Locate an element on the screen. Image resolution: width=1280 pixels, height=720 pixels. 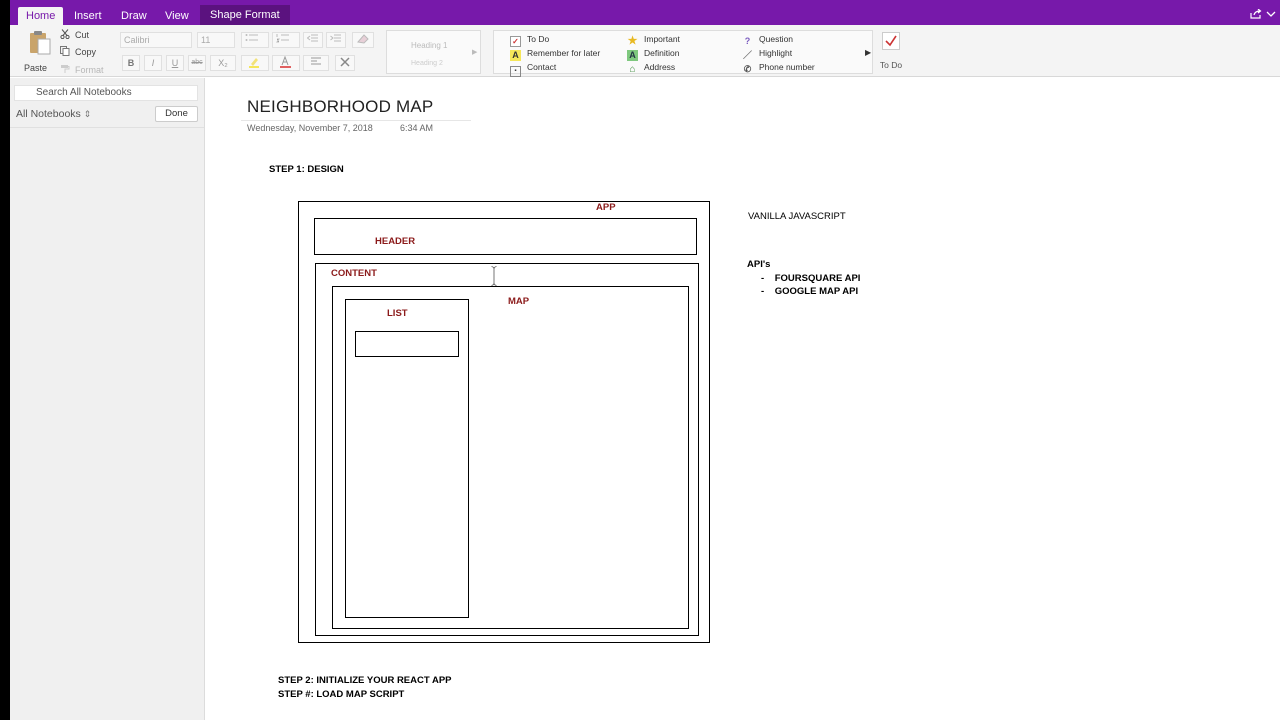
contact-card-icon: ▪ is located at coordinates (515, 71).